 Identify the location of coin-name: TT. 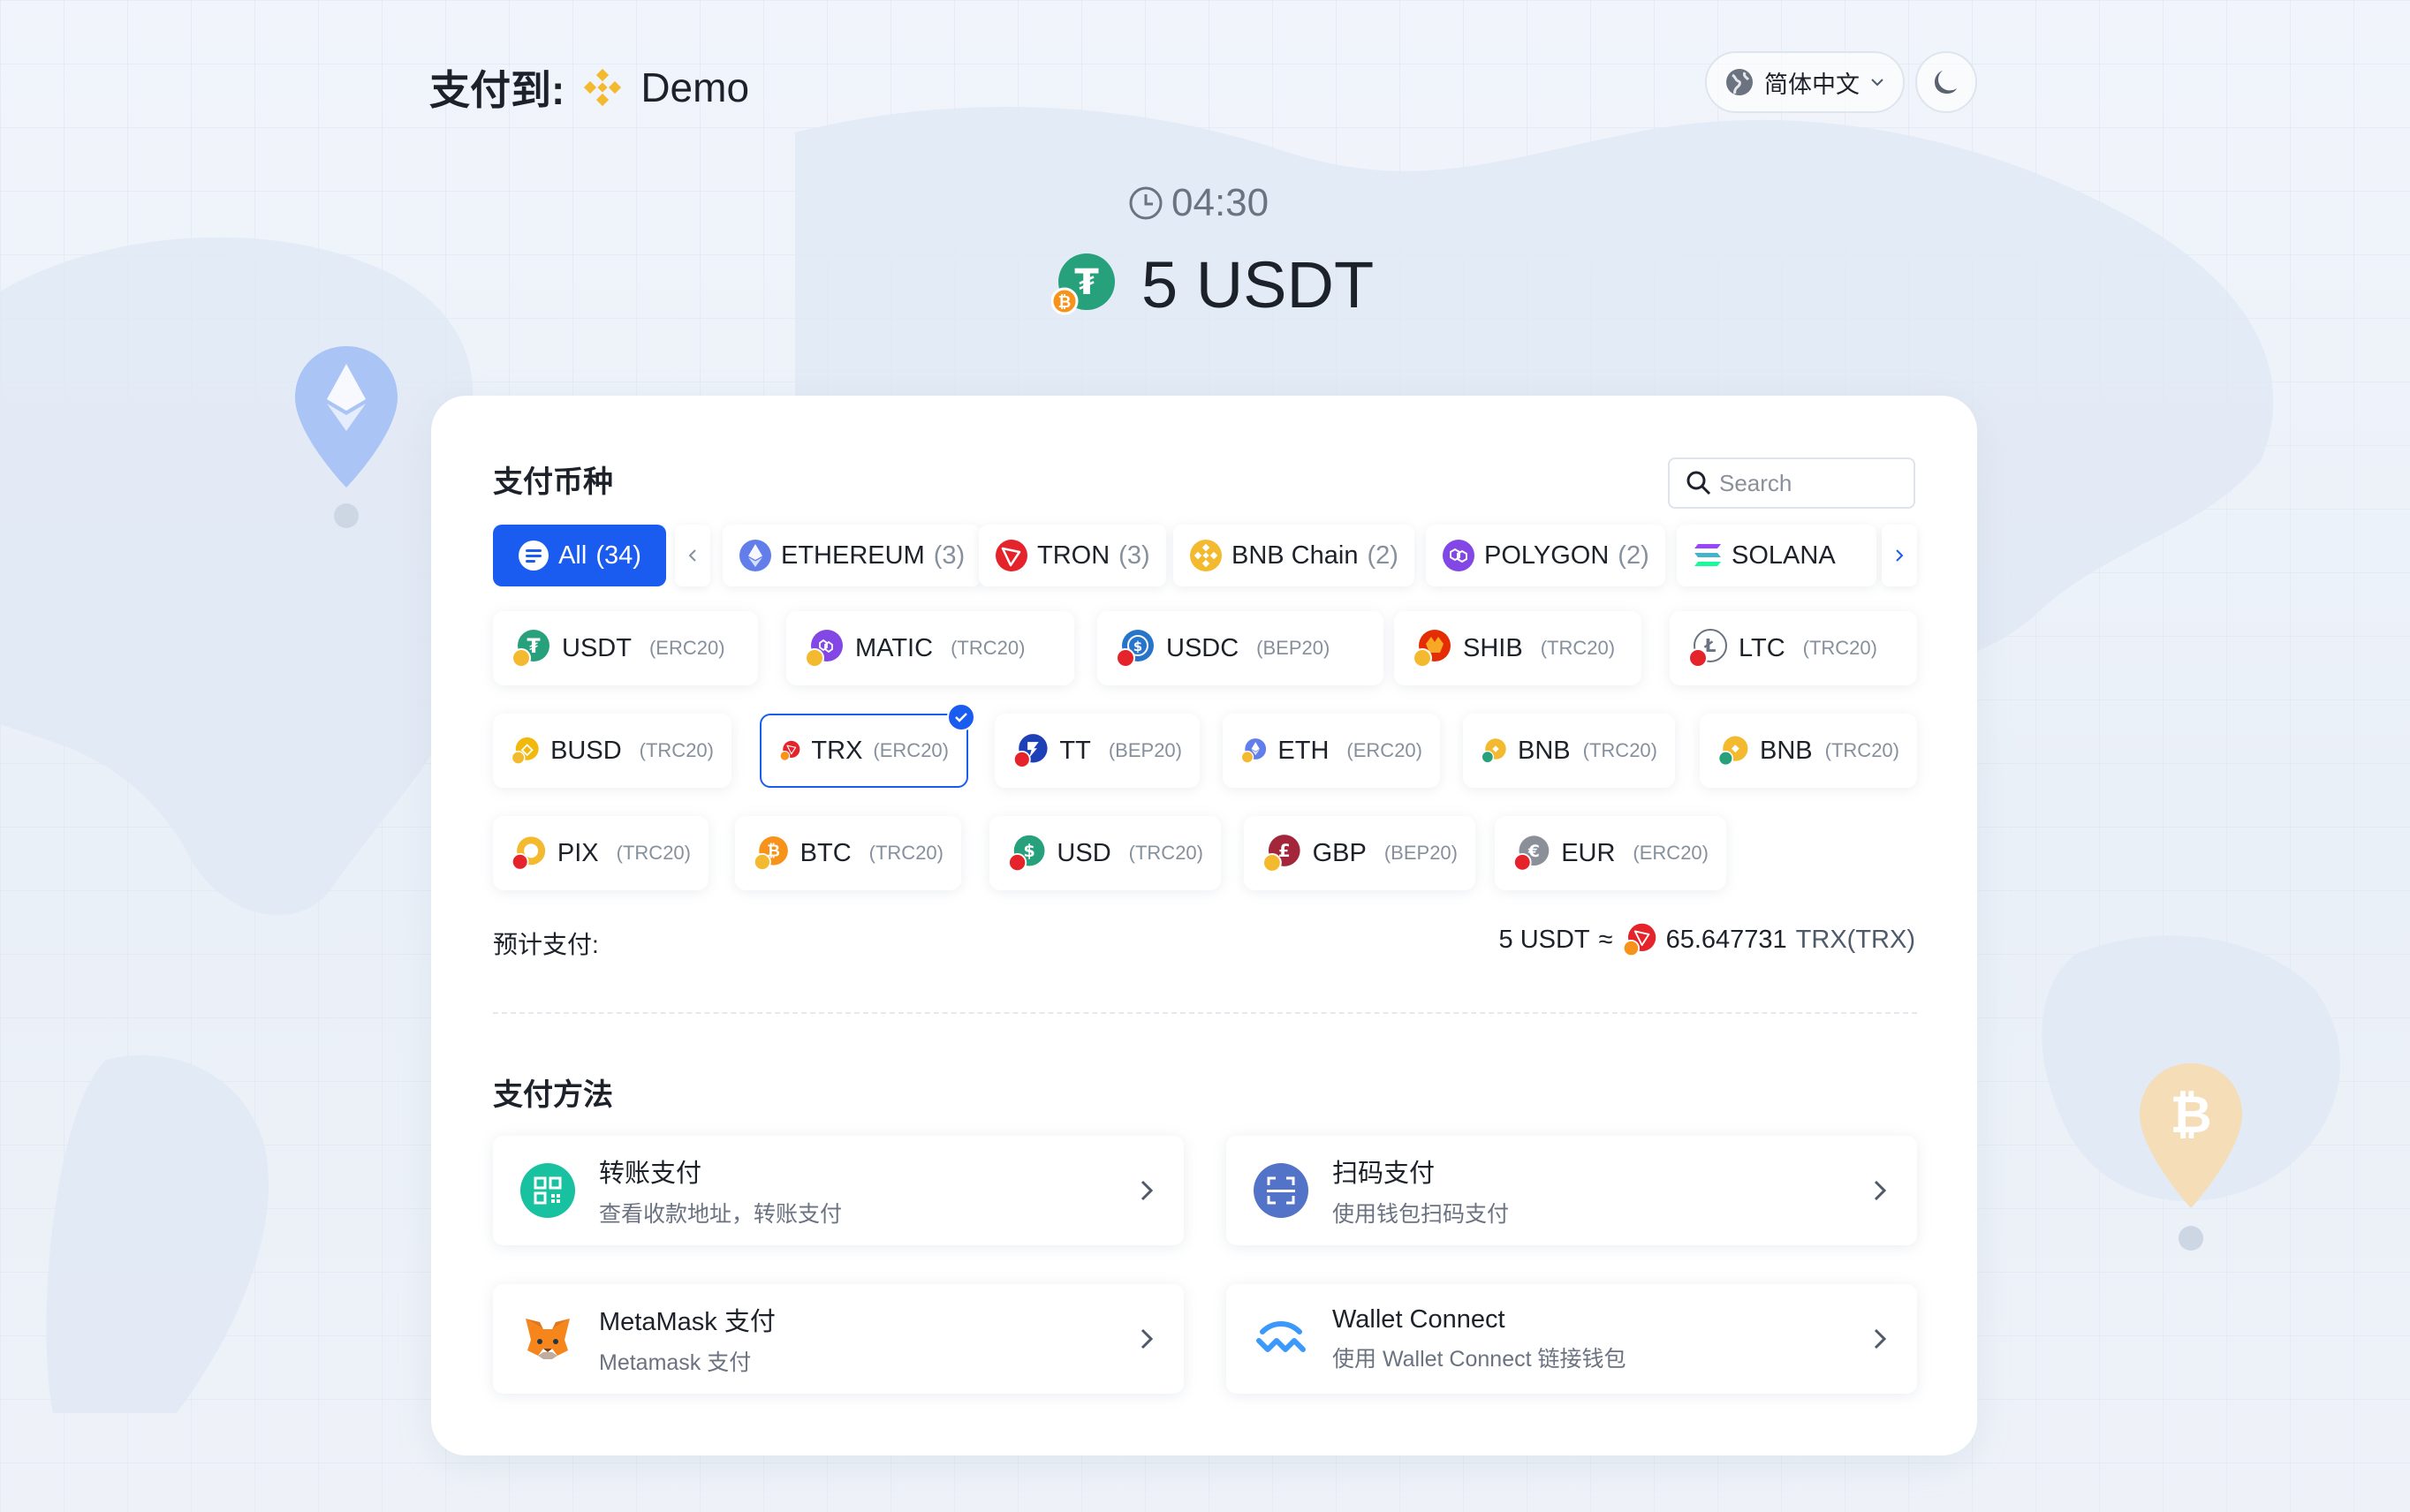
(1075, 750).